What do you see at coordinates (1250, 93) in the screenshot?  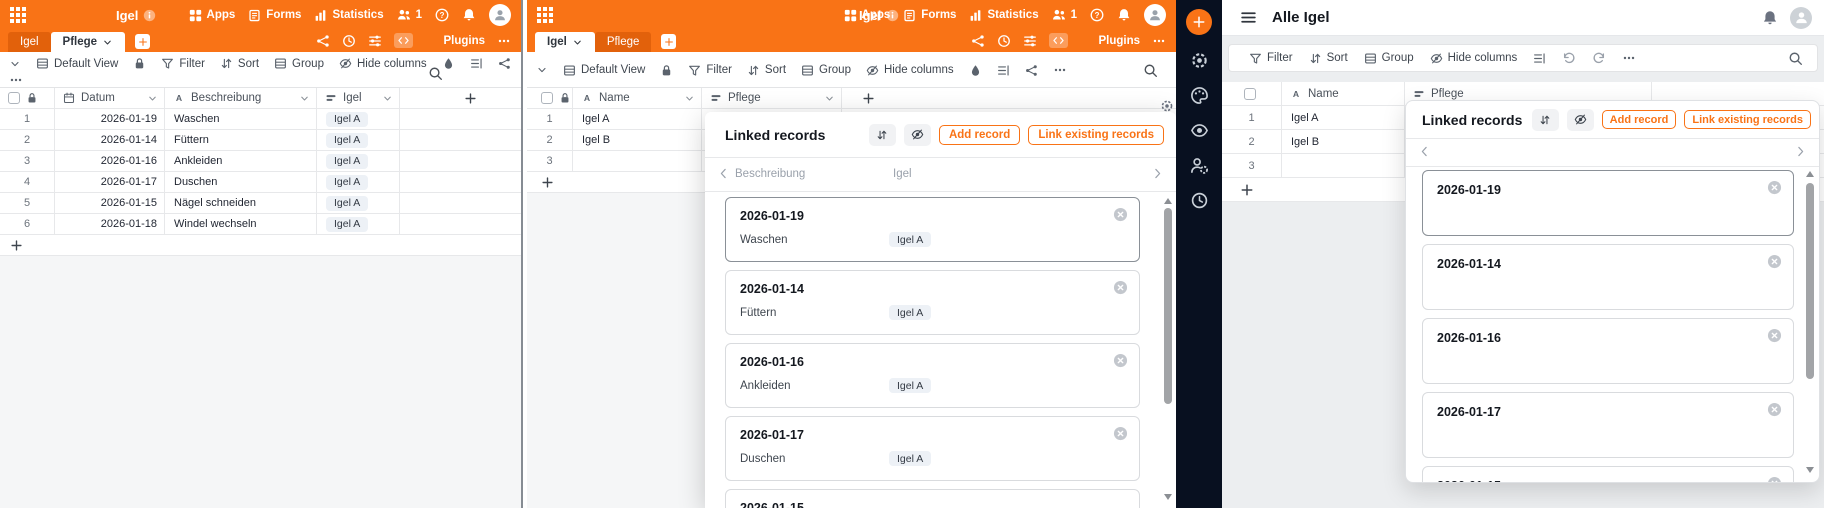 I see `select-all-checkbox` at bounding box center [1250, 93].